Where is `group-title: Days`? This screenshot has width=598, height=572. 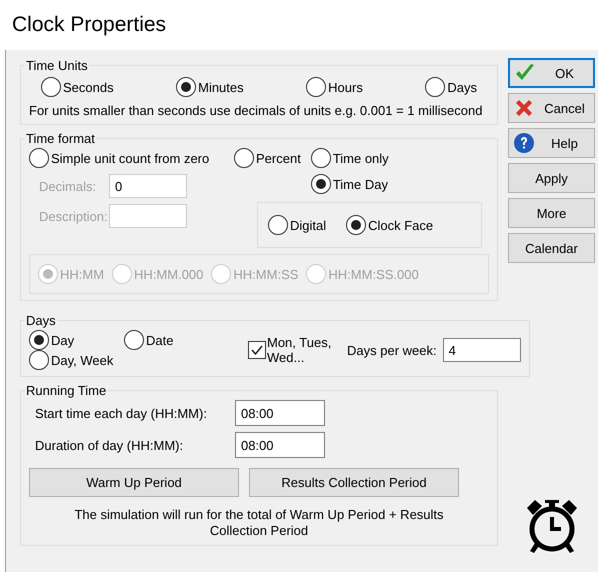 group-title: Days is located at coordinates (41, 320).